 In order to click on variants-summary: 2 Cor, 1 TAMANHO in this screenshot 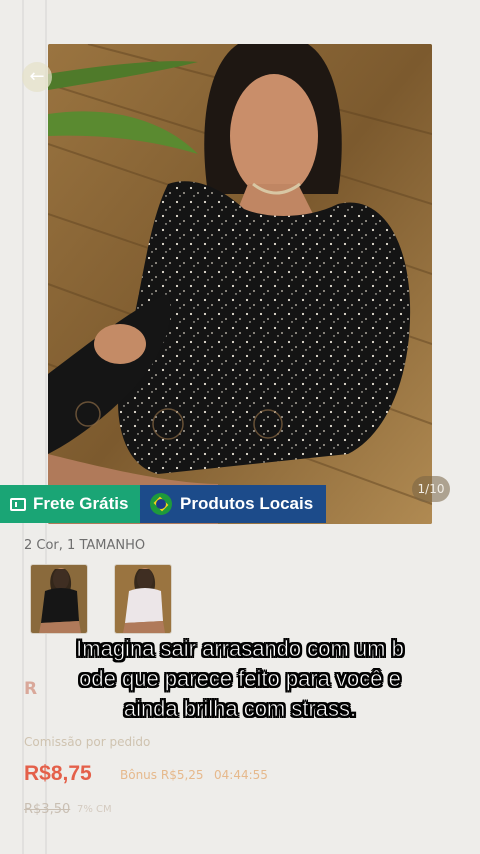, I will do `click(84, 545)`.